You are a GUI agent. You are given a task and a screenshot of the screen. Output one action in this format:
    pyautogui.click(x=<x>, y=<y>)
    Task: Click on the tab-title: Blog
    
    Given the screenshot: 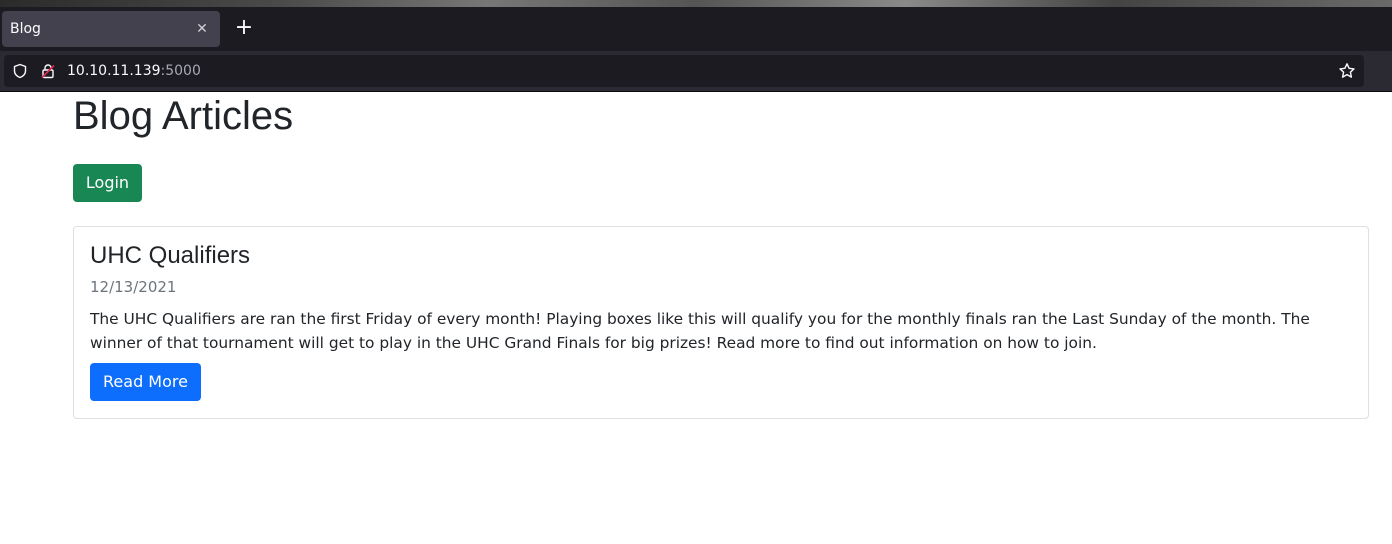 What is the action you would take?
    pyautogui.click(x=25, y=29)
    